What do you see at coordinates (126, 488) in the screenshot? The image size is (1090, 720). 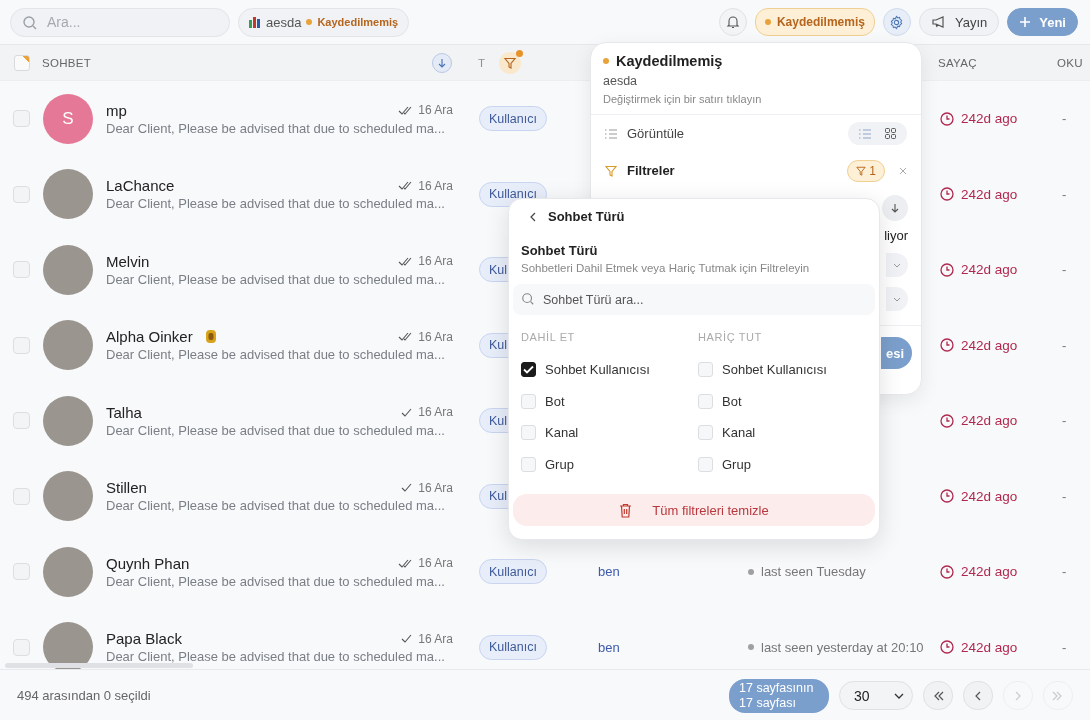 I see `contact-name: Stillen` at bounding box center [126, 488].